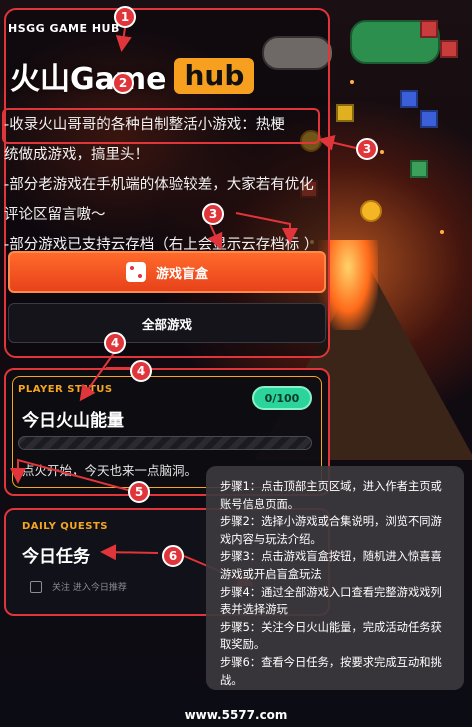  I want to click on step-text: 步骤3：点击游戏盲盒按钮，随机进入惊喜喜游戏或开启盲盒玩法, so click(331, 565).